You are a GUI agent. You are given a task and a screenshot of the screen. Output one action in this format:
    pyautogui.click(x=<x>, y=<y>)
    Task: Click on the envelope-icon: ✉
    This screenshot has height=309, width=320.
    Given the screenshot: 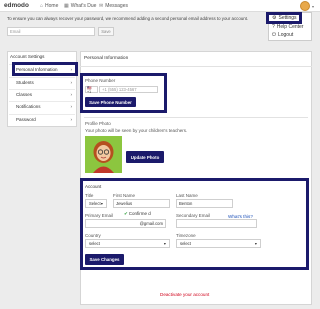 What is the action you would take?
    pyautogui.click(x=101, y=6)
    